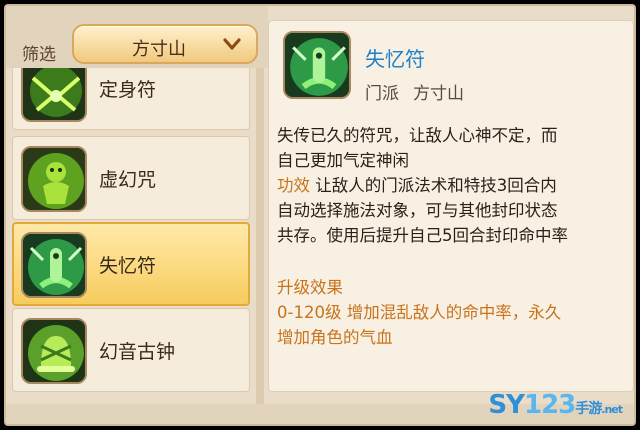 The width and height of the screenshot is (640, 430). I want to click on upgrade-line: 增加角色的气血, so click(335, 337).